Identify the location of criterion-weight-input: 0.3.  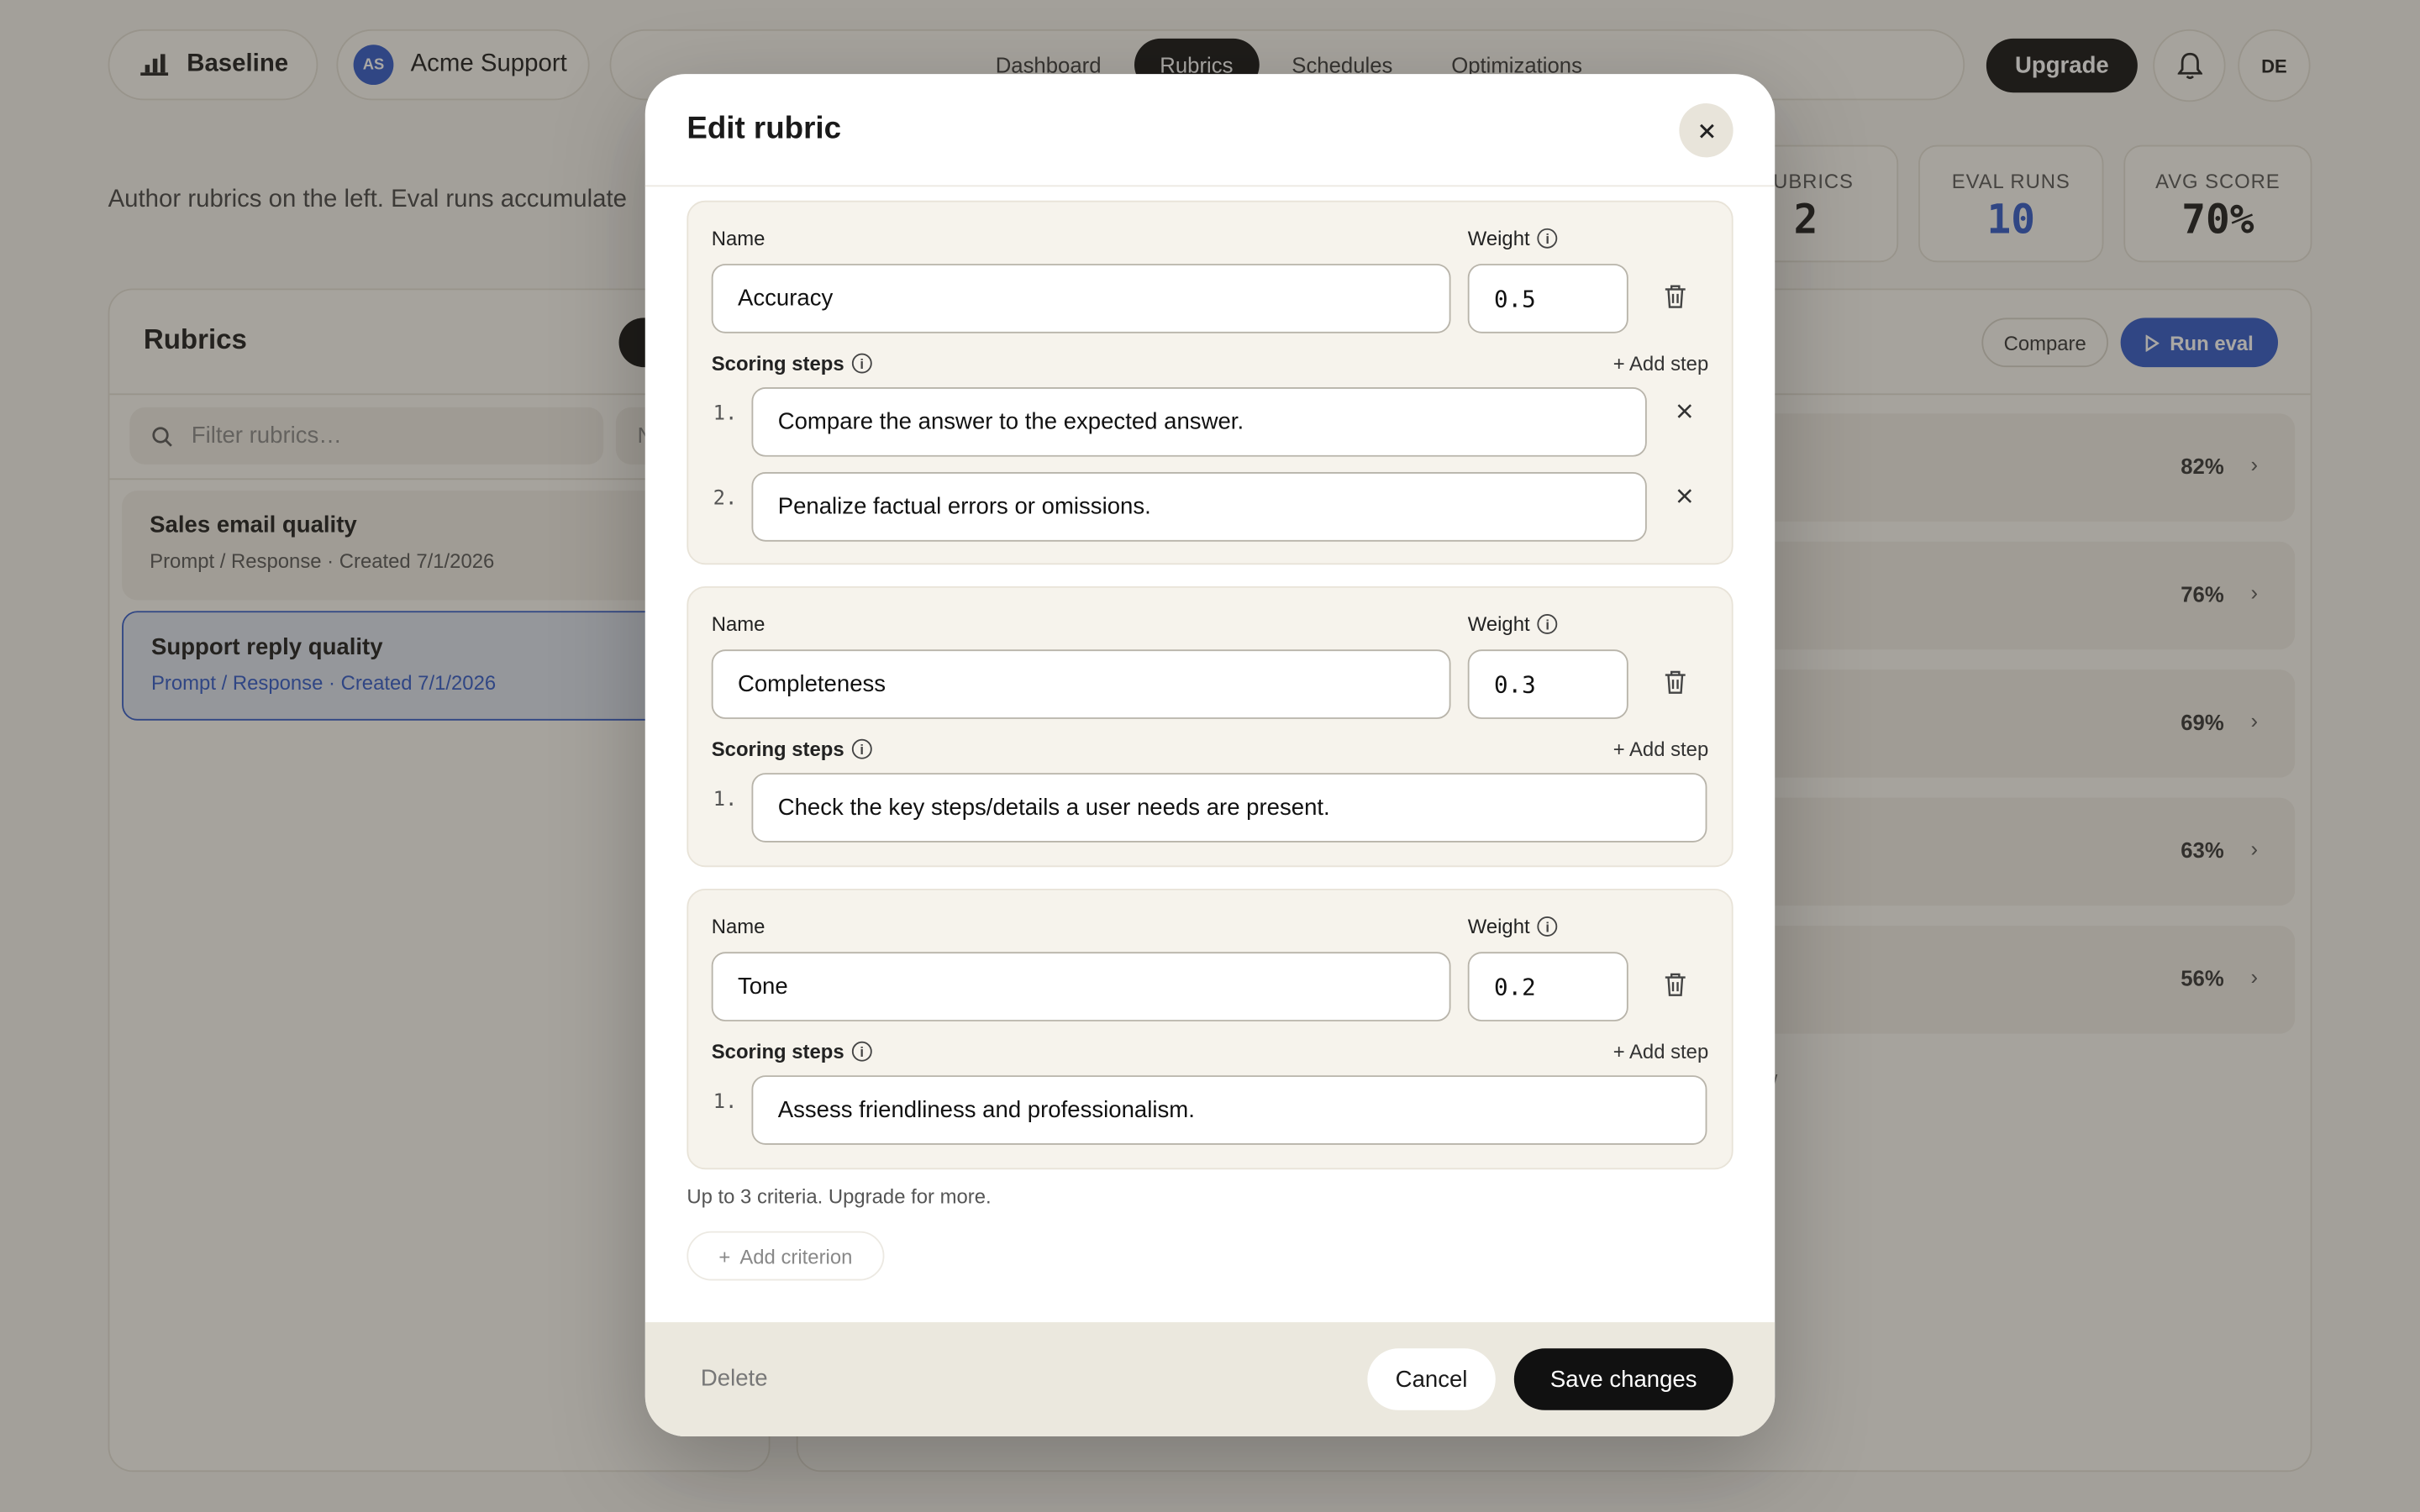
(1547, 684).